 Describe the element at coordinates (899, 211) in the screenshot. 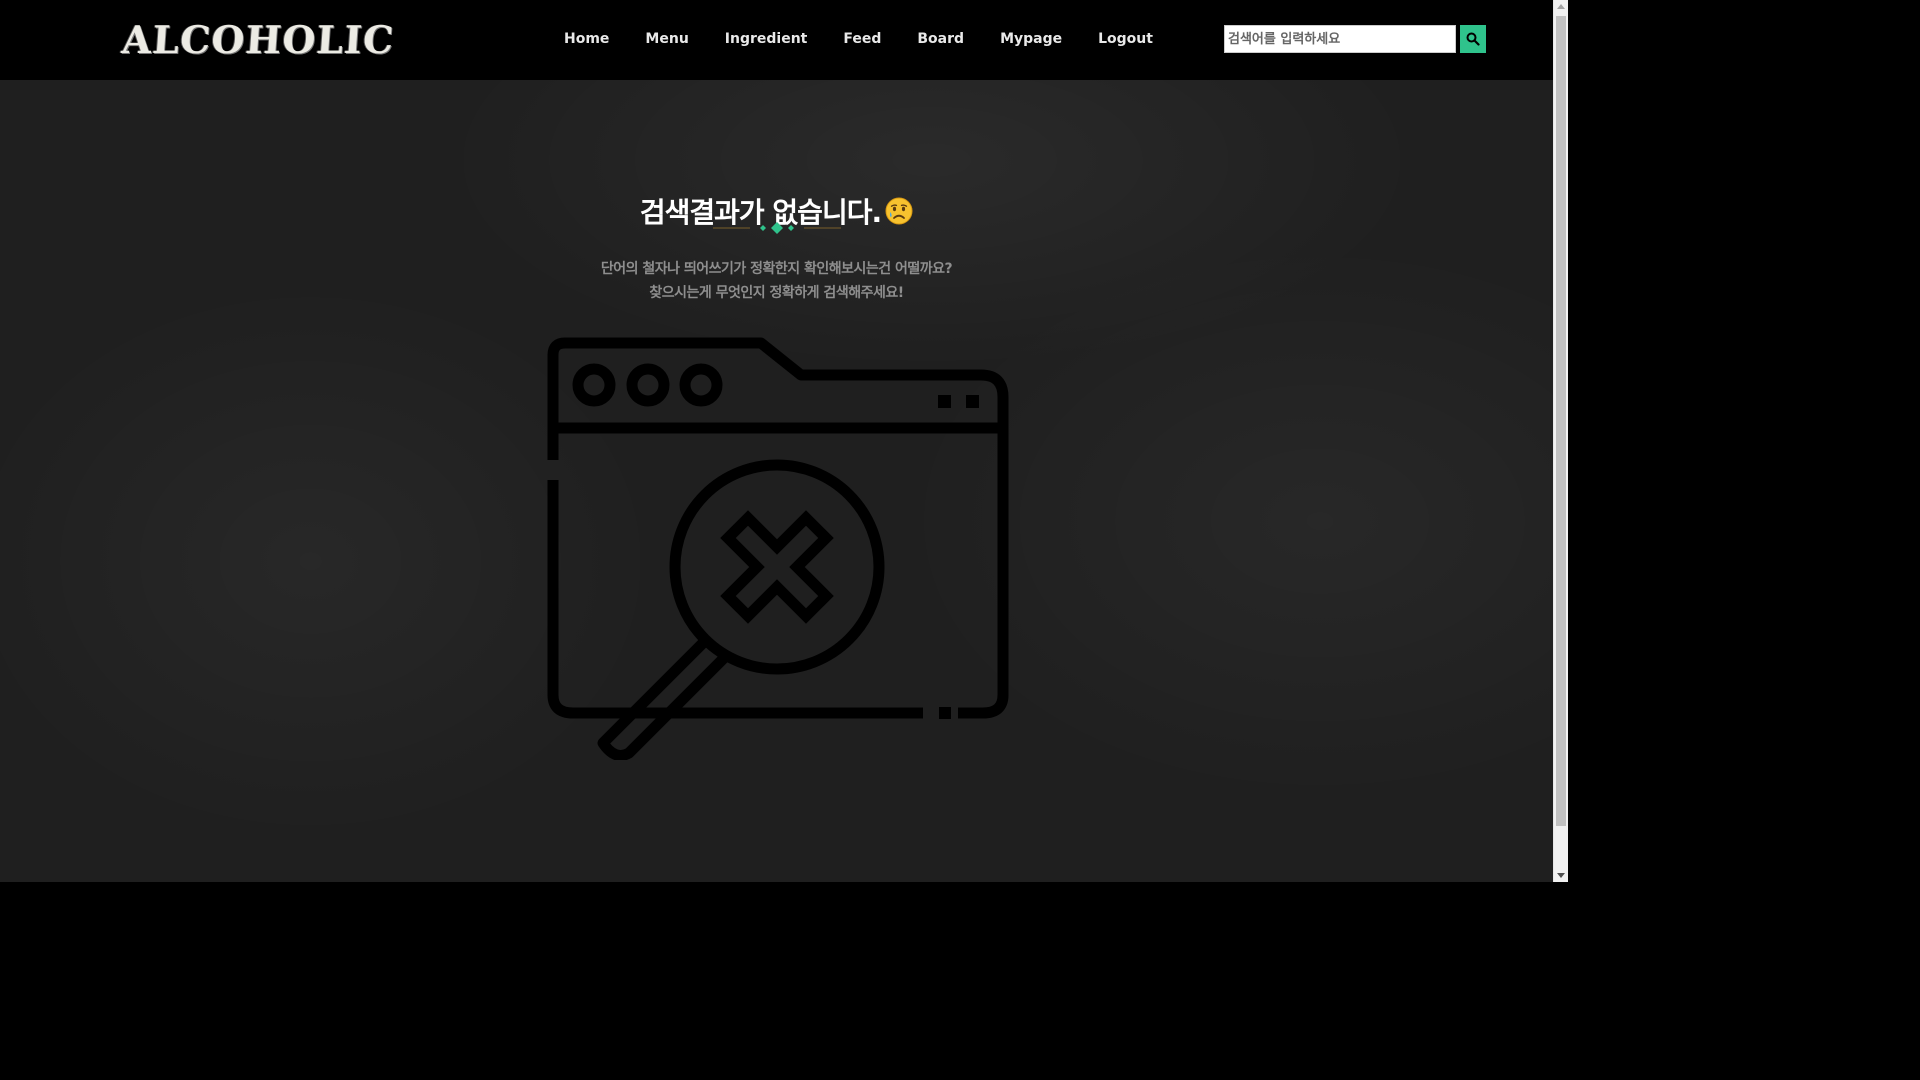

I see `sad-face-emoji-icon` at that location.